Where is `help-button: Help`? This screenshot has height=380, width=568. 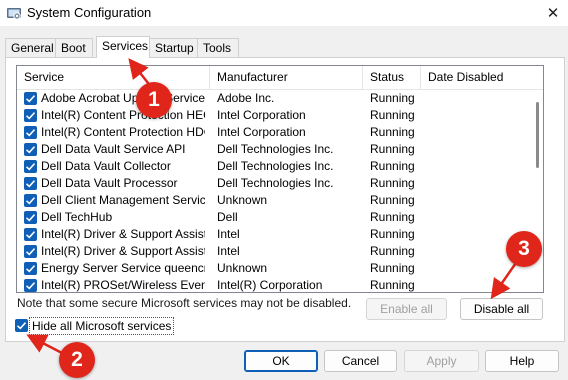 help-button: Help is located at coordinates (522, 361).